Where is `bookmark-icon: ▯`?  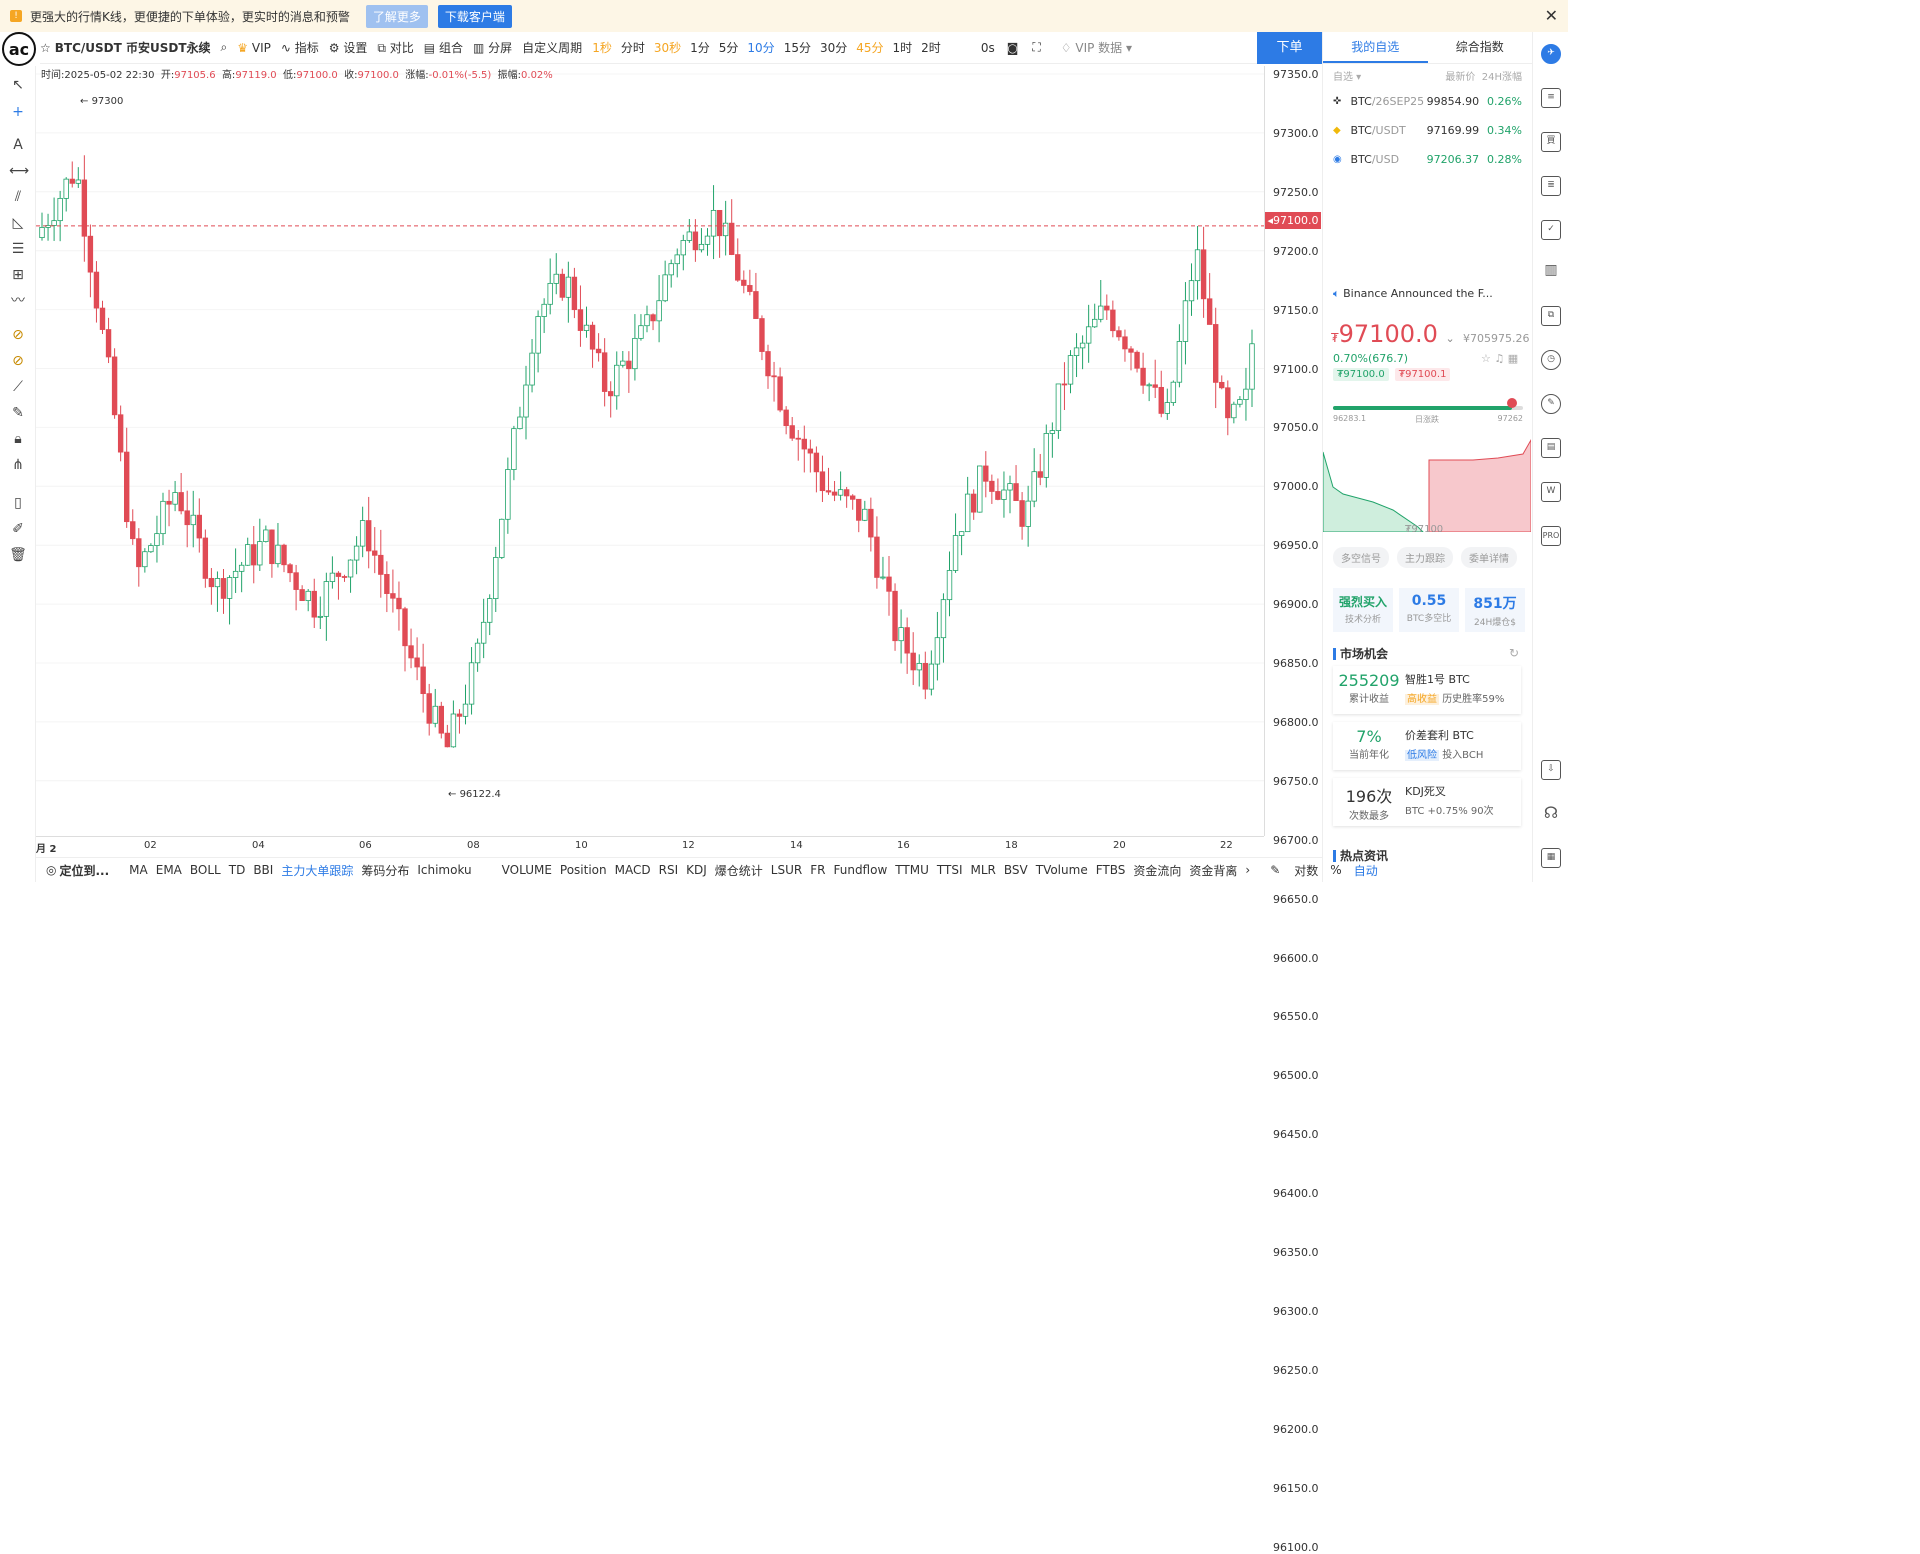
bookmark-icon: ▯ is located at coordinates (18, 503).